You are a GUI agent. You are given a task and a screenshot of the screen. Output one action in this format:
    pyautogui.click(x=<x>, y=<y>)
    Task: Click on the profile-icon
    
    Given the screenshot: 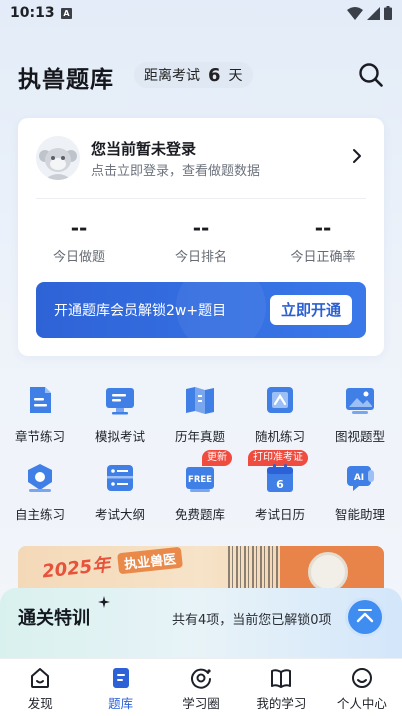 What is the action you would take?
    pyautogui.click(x=361, y=678)
    